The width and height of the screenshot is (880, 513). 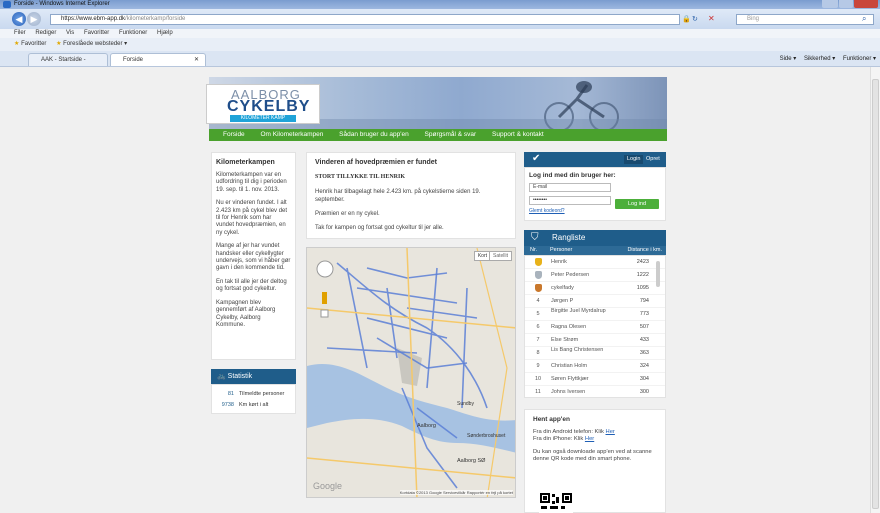 I want to click on cmd-side: Side ▾, so click(x=788, y=59).